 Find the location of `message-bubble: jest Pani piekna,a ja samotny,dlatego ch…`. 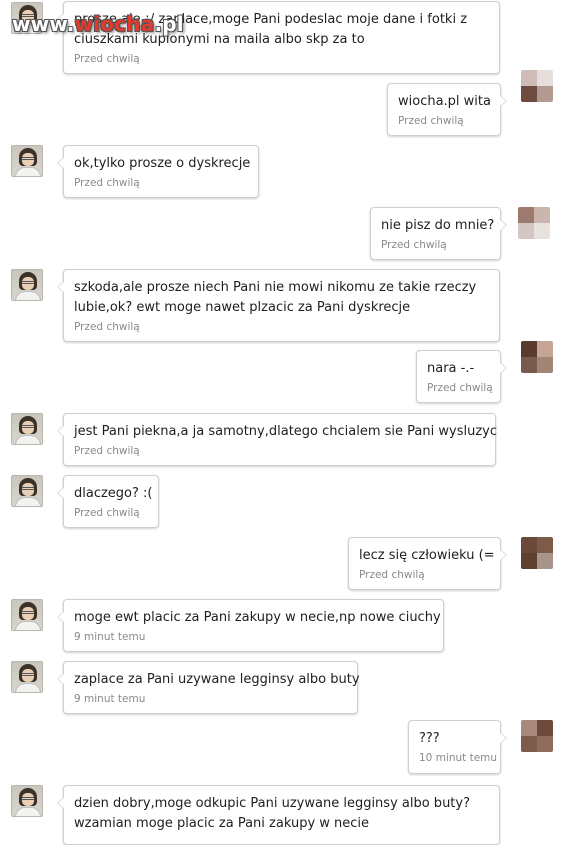

message-bubble: jest Pani piekna,a ja samotny,dlatego ch… is located at coordinates (277, 439).